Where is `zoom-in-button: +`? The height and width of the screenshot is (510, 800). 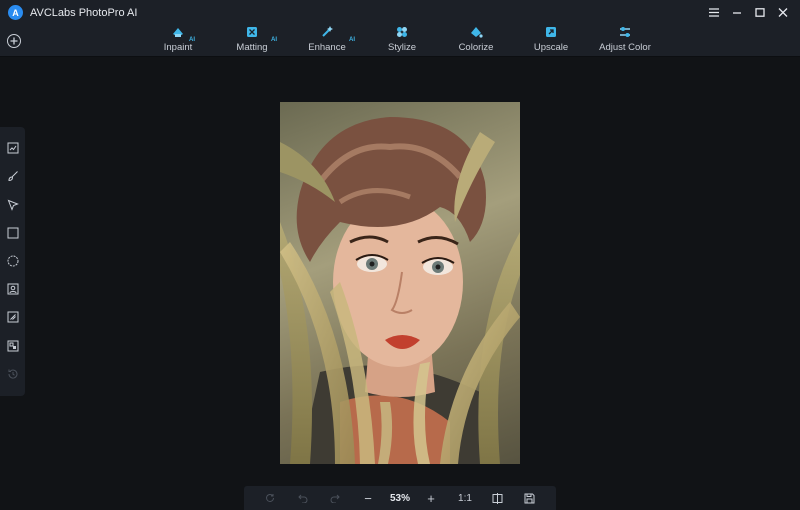
zoom-in-button: + is located at coordinates (431, 498).